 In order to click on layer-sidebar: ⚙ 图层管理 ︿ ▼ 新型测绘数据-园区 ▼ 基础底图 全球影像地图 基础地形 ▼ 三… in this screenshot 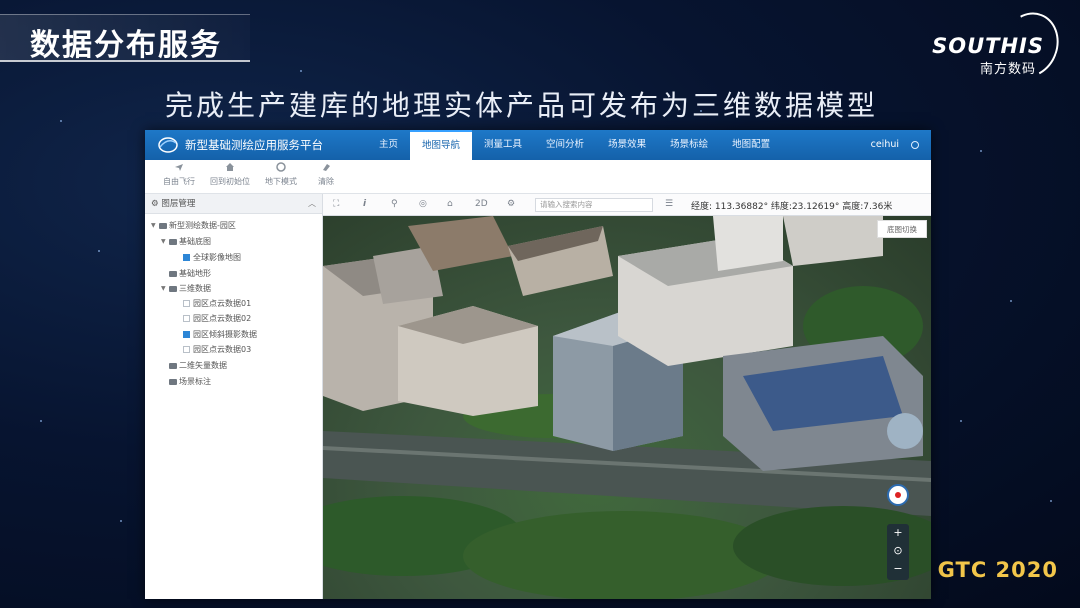, I will do `click(234, 396)`.